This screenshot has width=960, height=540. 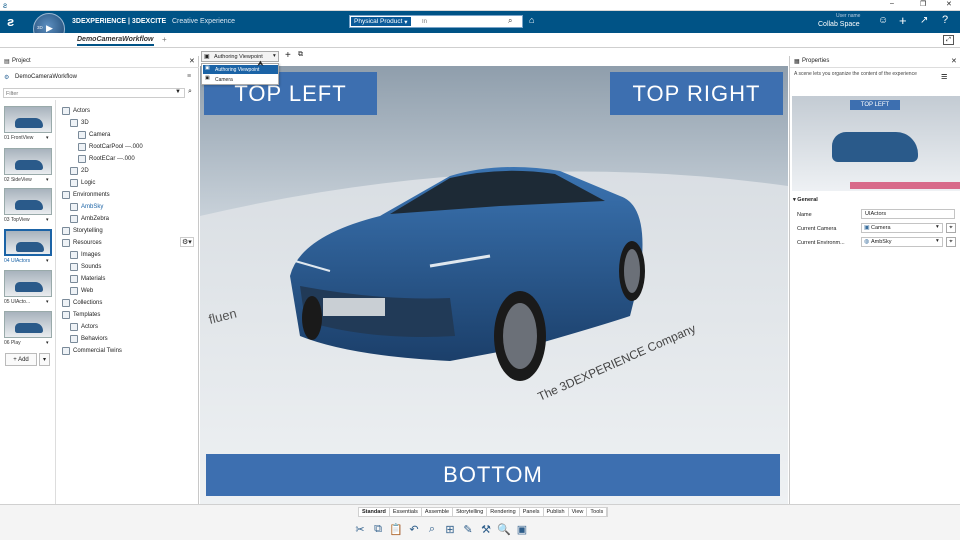 I want to click on share-icon: ↗, so click(x=924, y=20).